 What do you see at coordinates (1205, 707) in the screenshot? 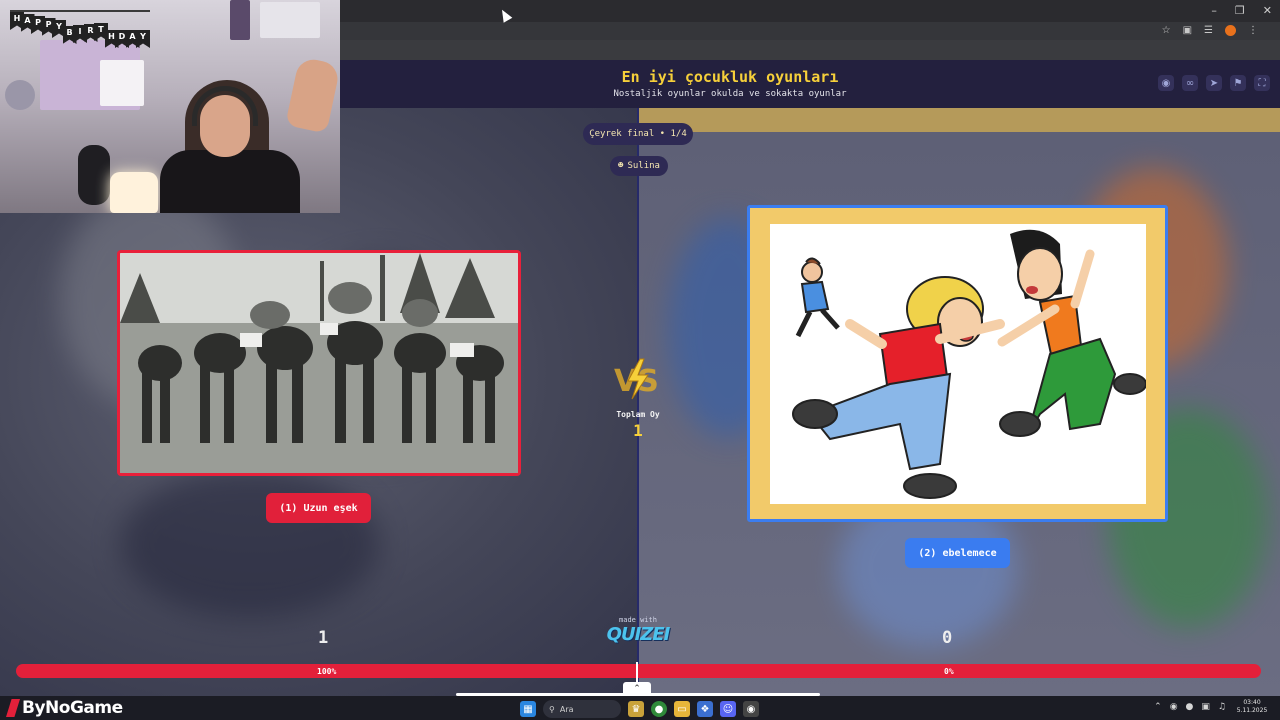
I see `display-icon: ▣` at bounding box center [1205, 707].